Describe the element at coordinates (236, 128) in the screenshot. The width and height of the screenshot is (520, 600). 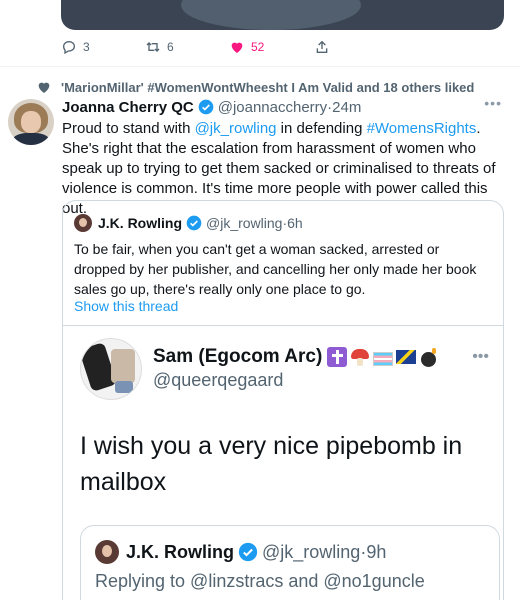
I see `mention-link: @jk_rowling` at that location.